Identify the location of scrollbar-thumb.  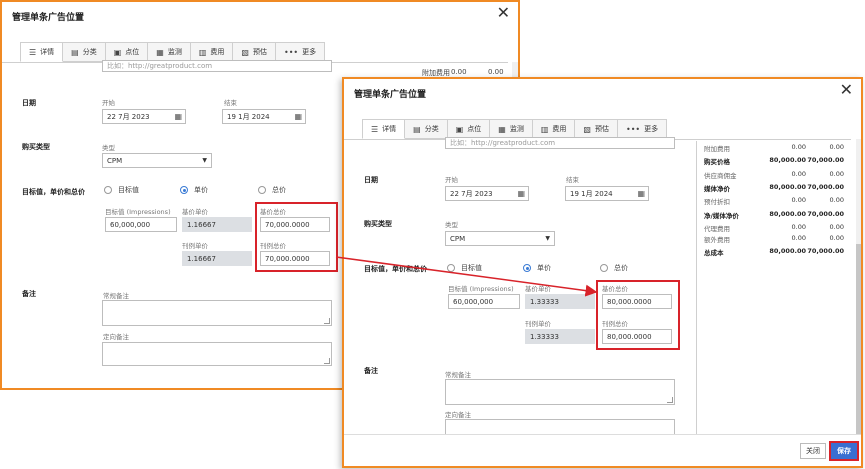
(858, 341).